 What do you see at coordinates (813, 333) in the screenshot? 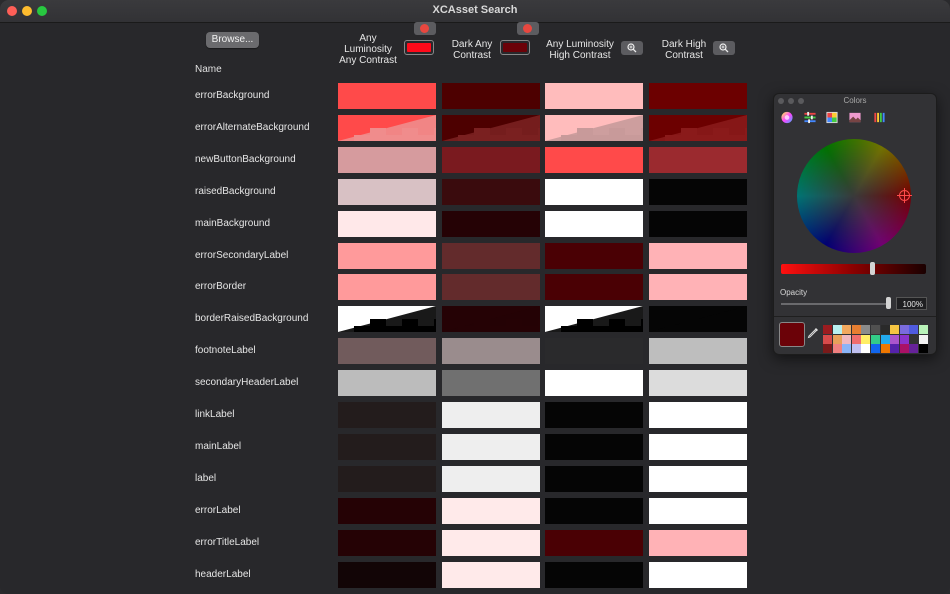
I see `eyedropper-icon` at bounding box center [813, 333].